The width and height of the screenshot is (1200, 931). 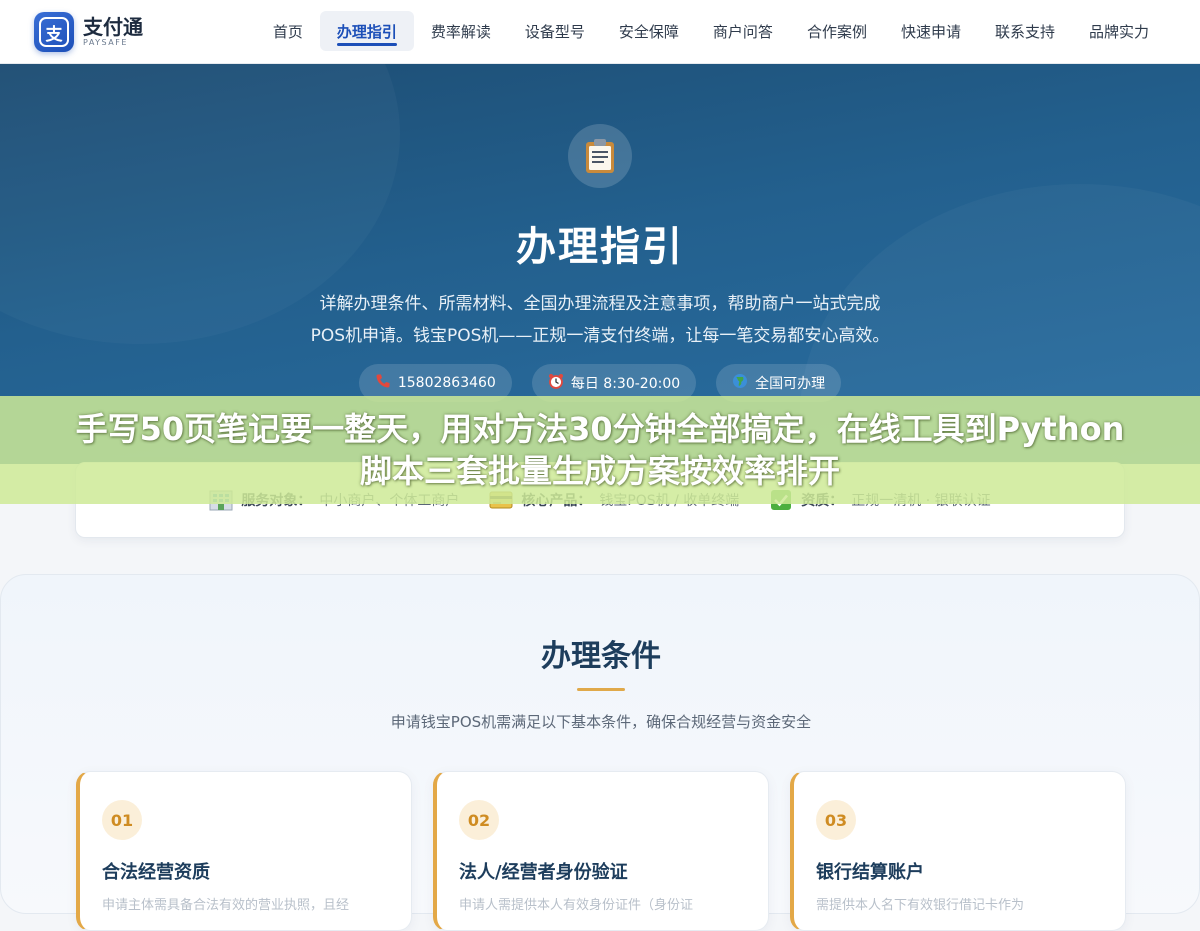 I want to click on section-title: 办理条件, so click(x=601, y=656).